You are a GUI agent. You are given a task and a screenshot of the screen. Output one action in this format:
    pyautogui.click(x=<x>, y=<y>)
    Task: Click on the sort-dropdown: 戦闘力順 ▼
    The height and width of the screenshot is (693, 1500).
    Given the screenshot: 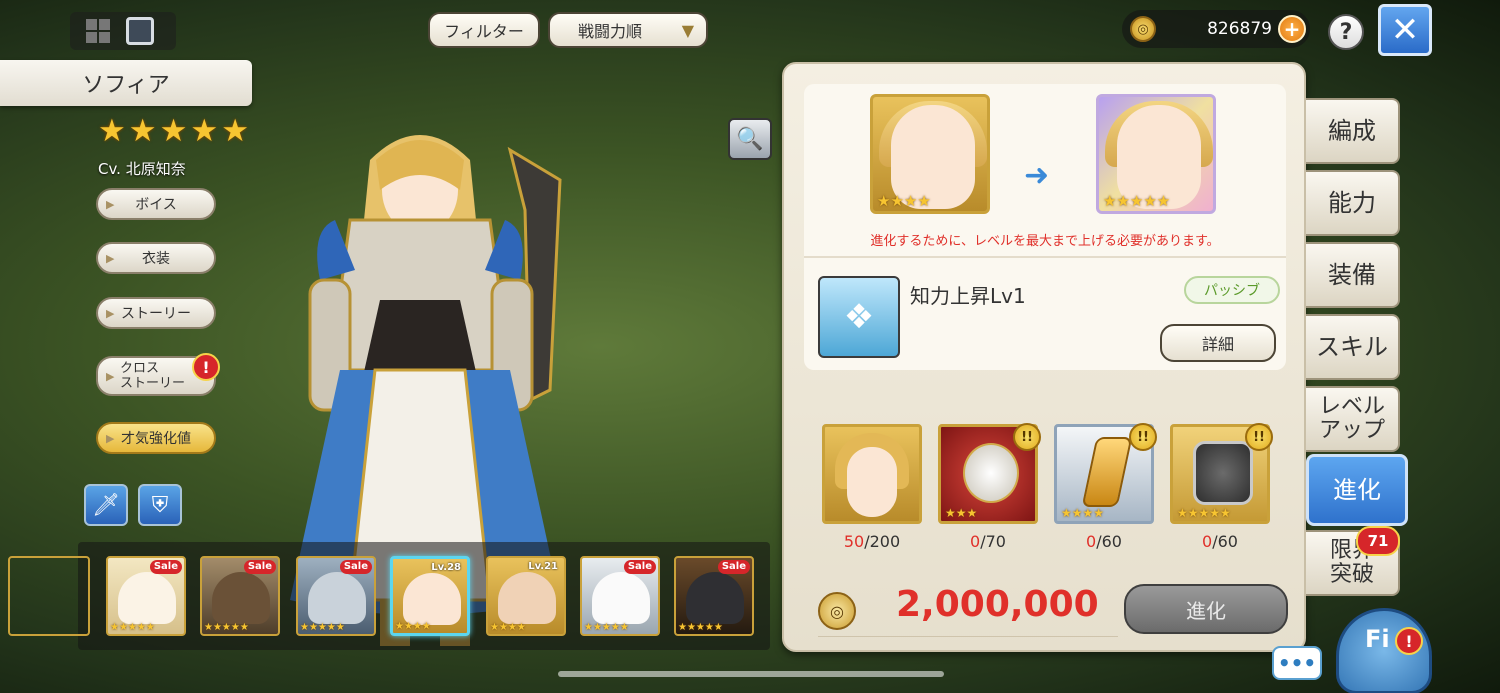 What is the action you would take?
    pyautogui.click(x=628, y=30)
    